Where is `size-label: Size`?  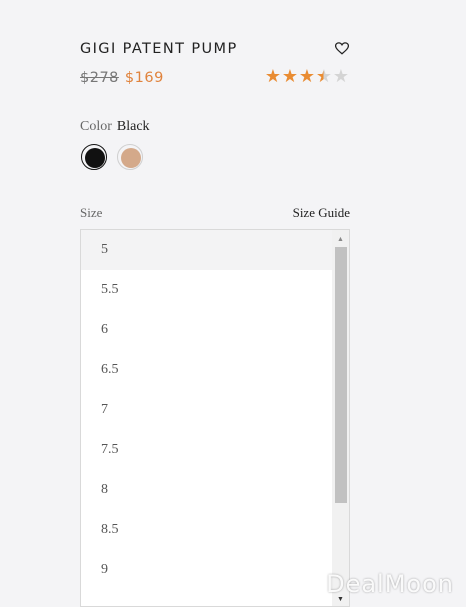 size-label: Size is located at coordinates (91, 212).